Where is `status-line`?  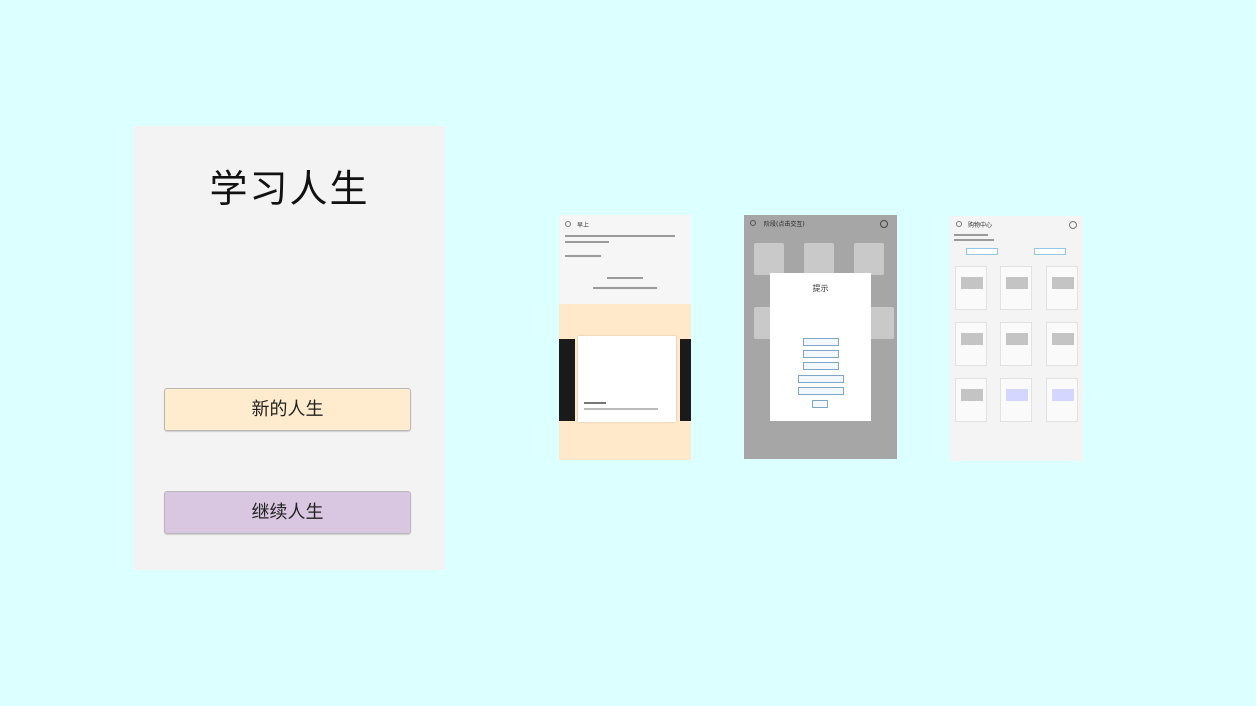 status-line is located at coordinates (583, 256).